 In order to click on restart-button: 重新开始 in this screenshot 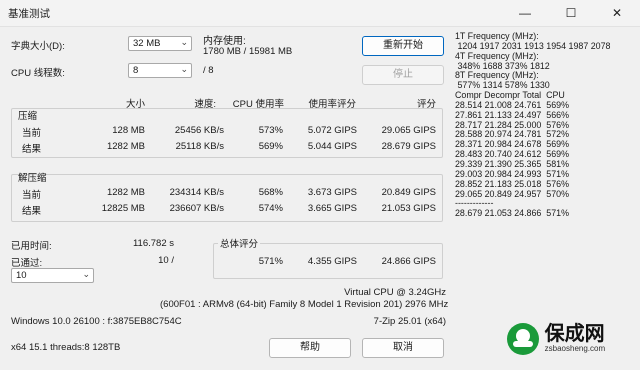, I will do `click(403, 46)`.